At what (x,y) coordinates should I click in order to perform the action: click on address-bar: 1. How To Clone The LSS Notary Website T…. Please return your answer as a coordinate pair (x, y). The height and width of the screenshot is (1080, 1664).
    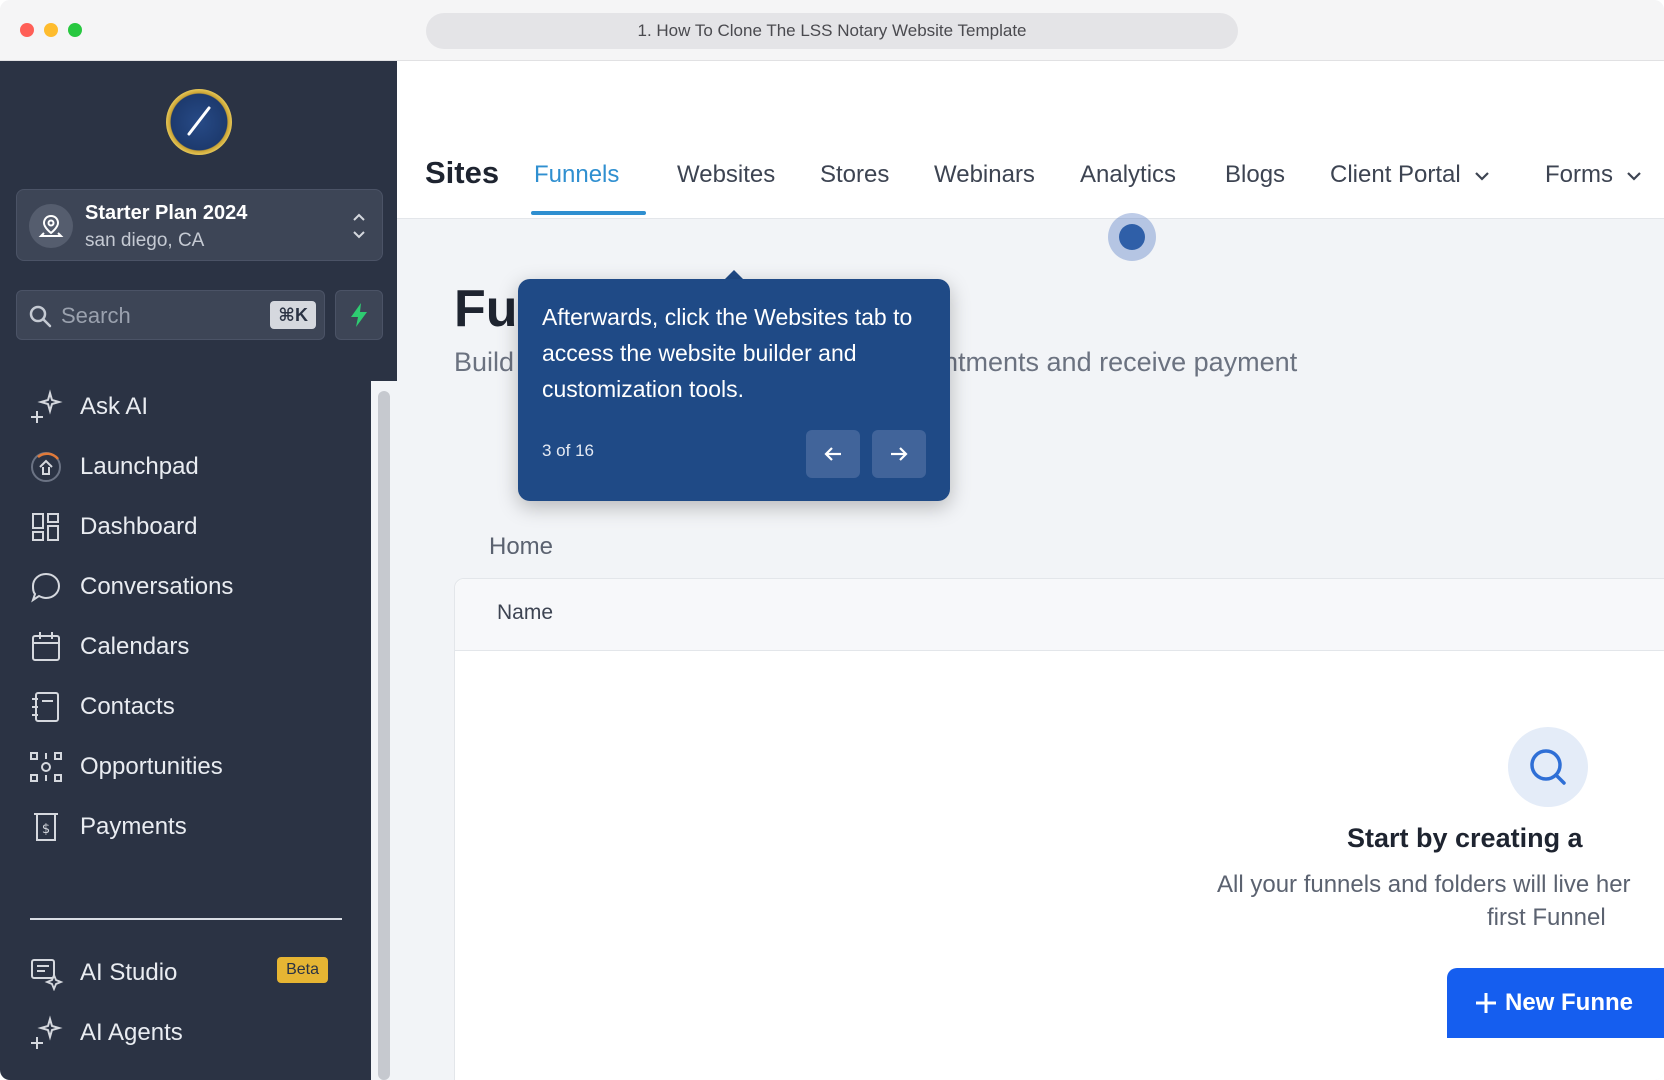
    Looking at the image, I should click on (832, 31).